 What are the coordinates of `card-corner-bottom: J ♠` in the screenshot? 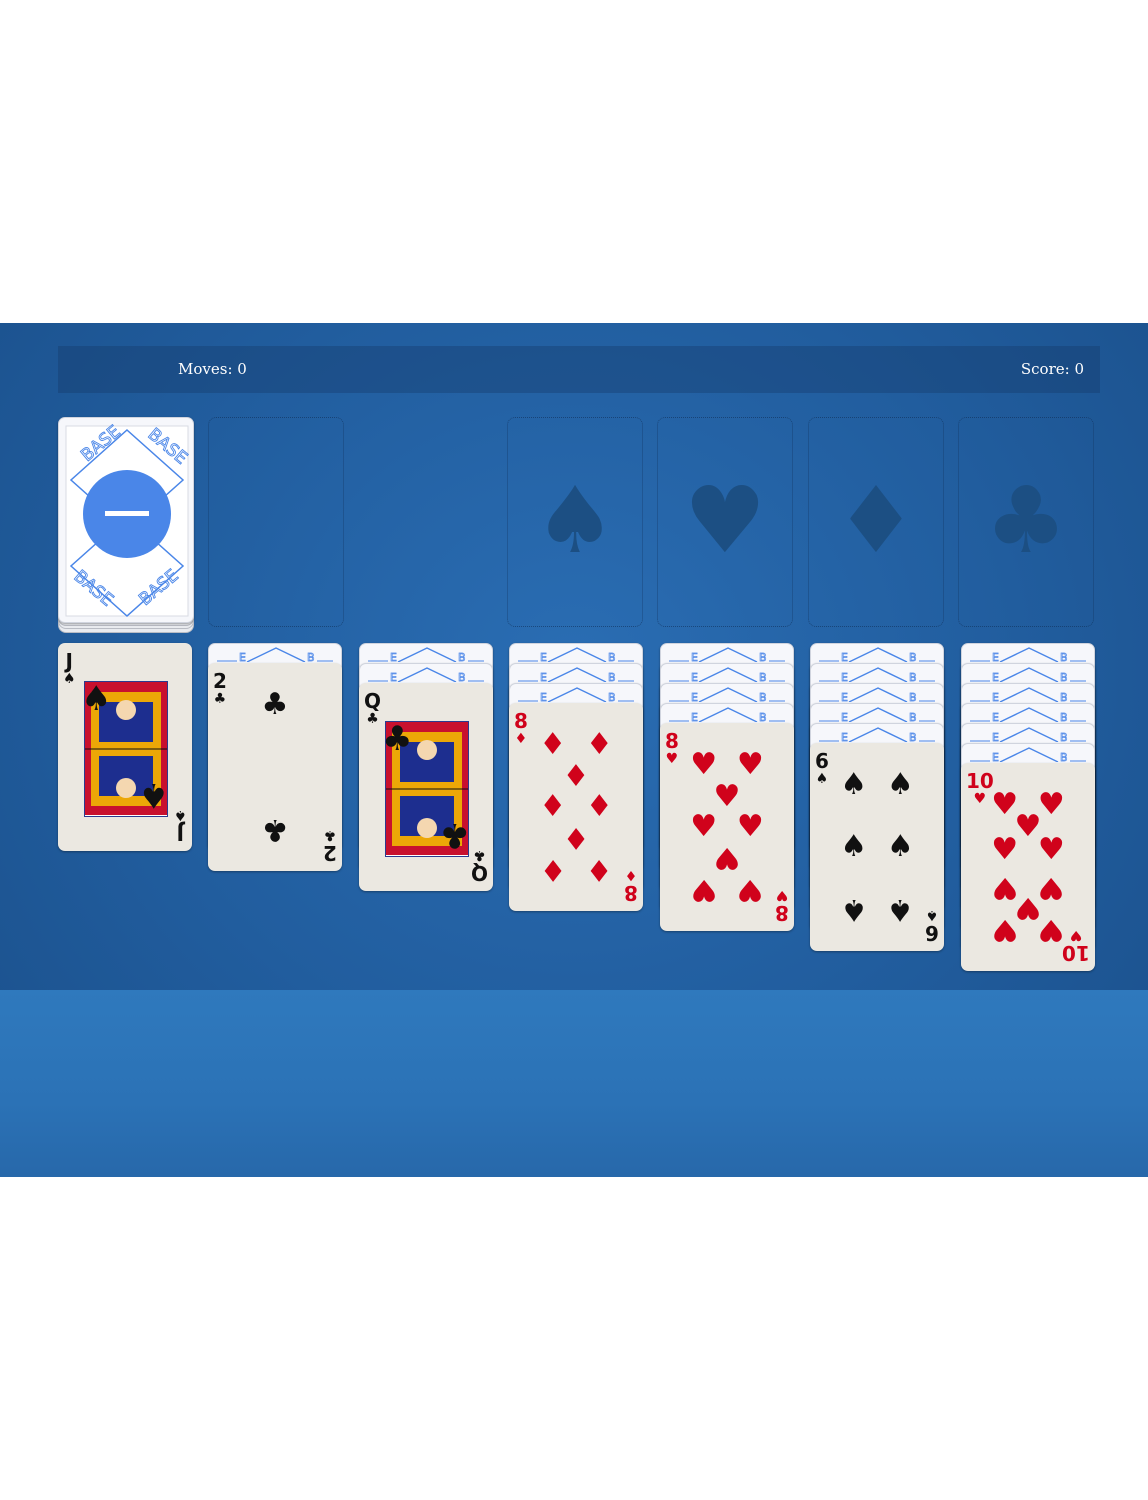 It's located at (180, 826).